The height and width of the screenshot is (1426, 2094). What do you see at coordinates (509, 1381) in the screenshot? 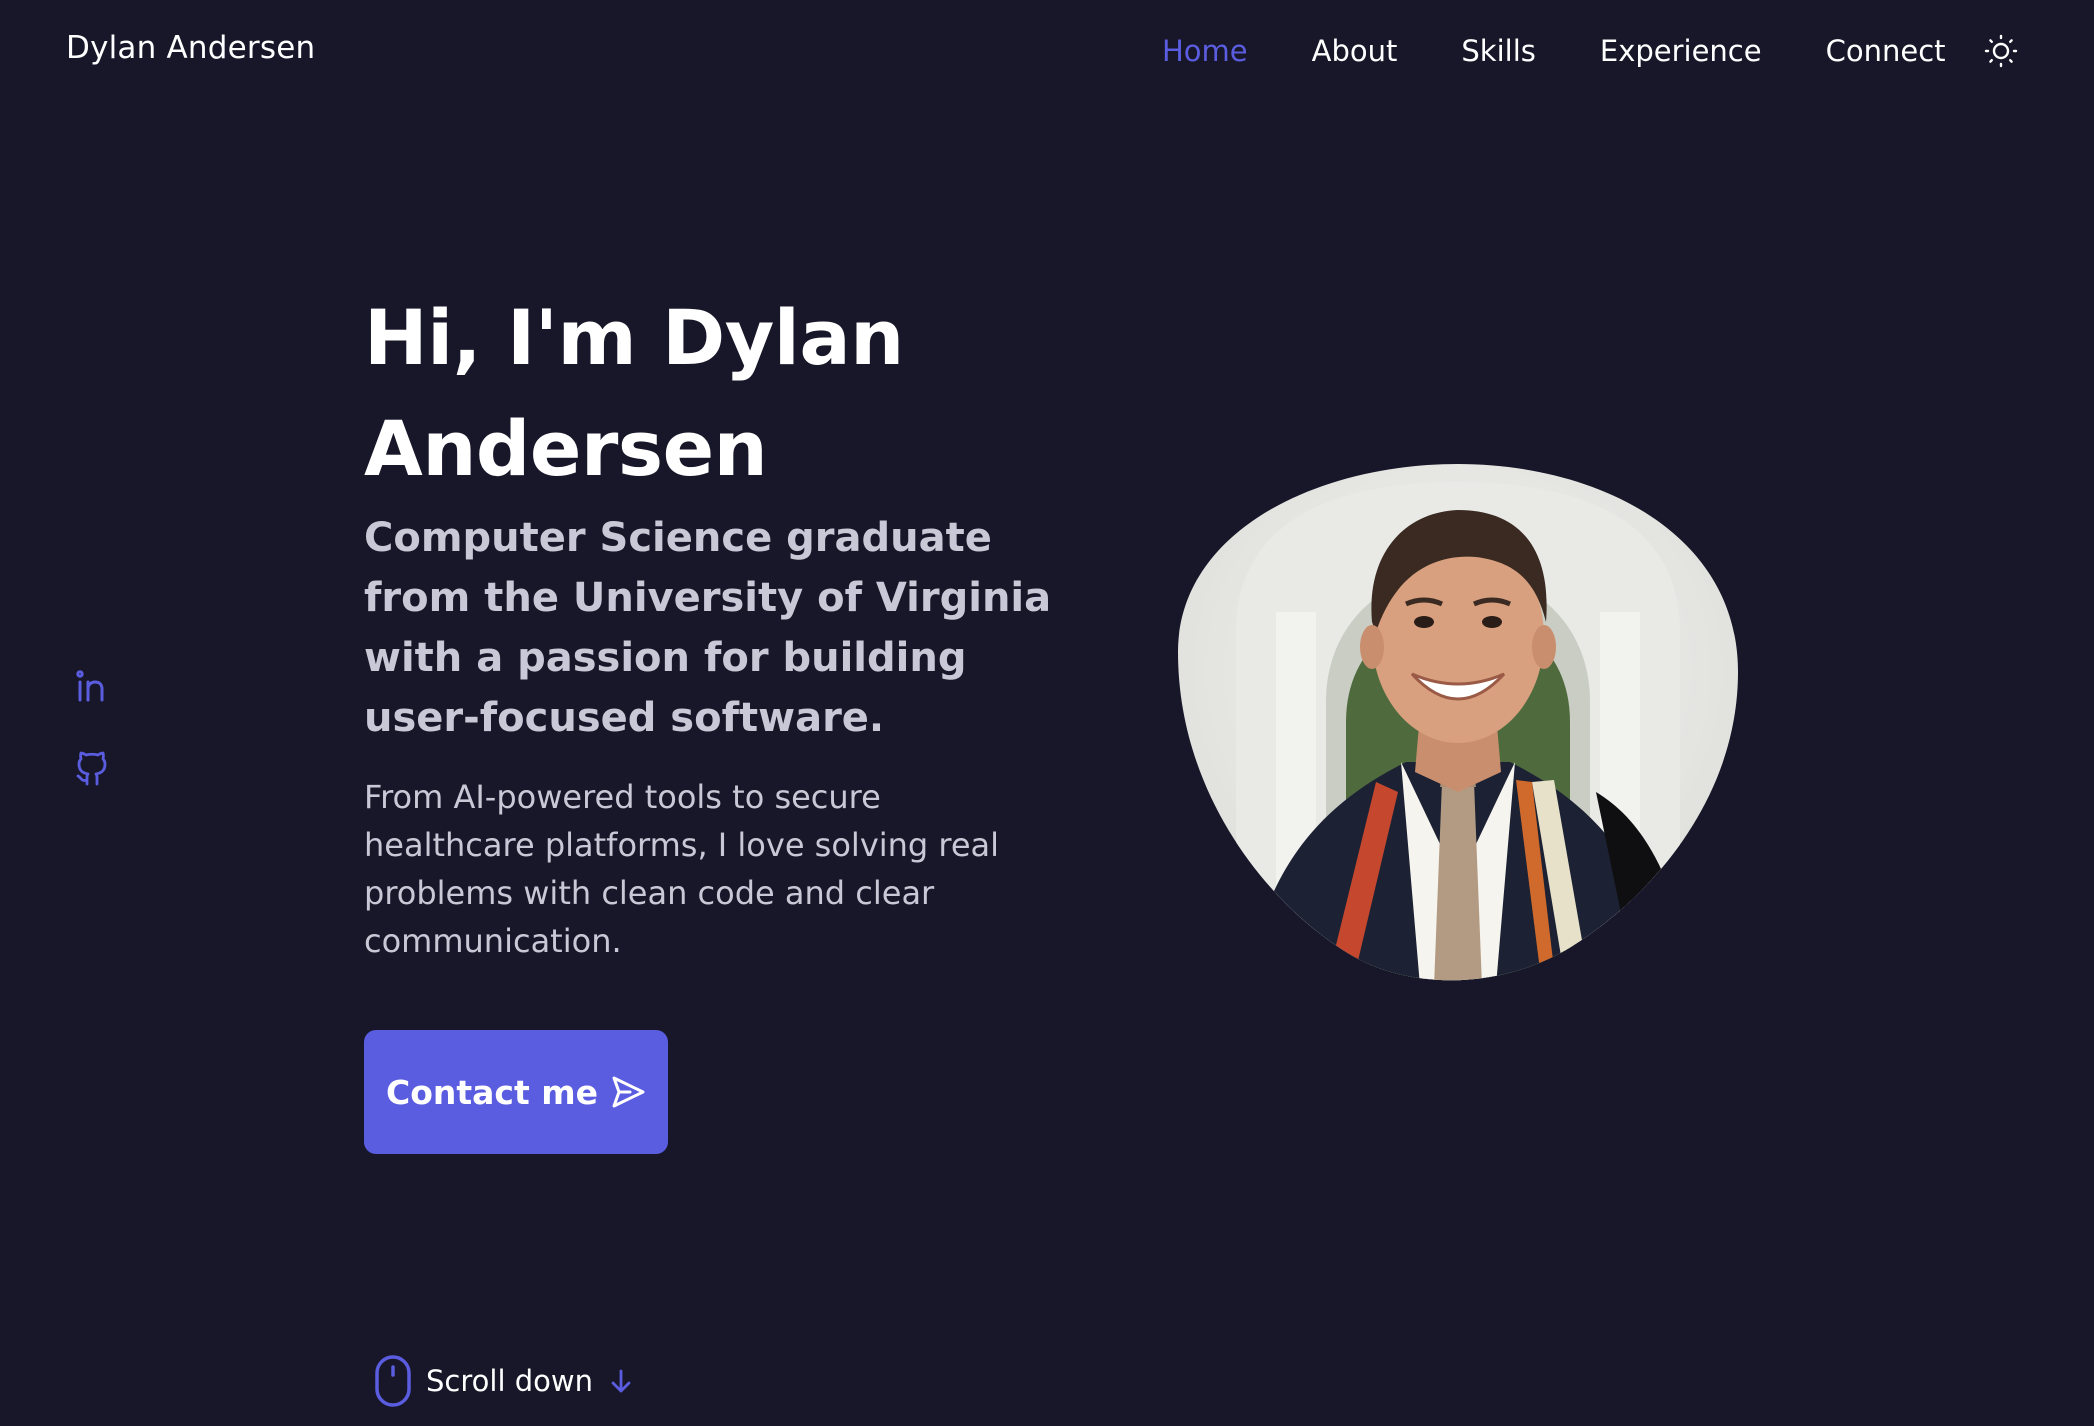
I see `scroll-down-label: Scroll down` at bounding box center [509, 1381].